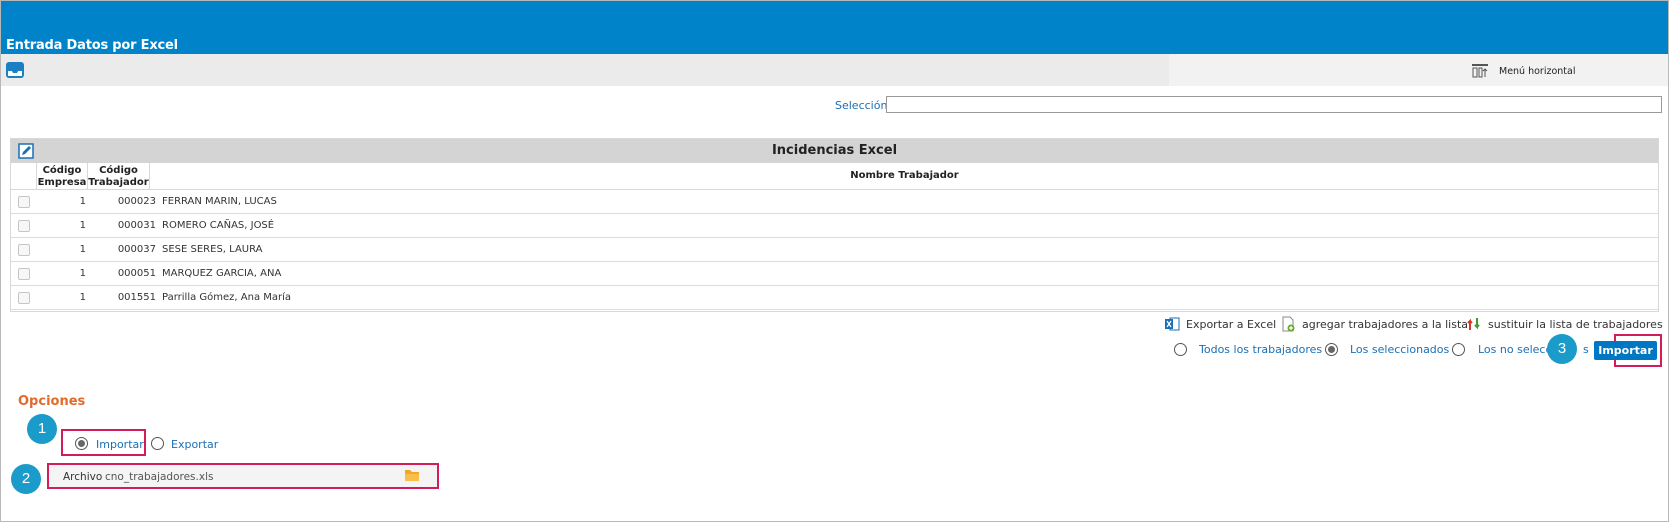 The width and height of the screenshot is (1669, 522). I want to click on options-heading: Opciones, so click(52, 401).